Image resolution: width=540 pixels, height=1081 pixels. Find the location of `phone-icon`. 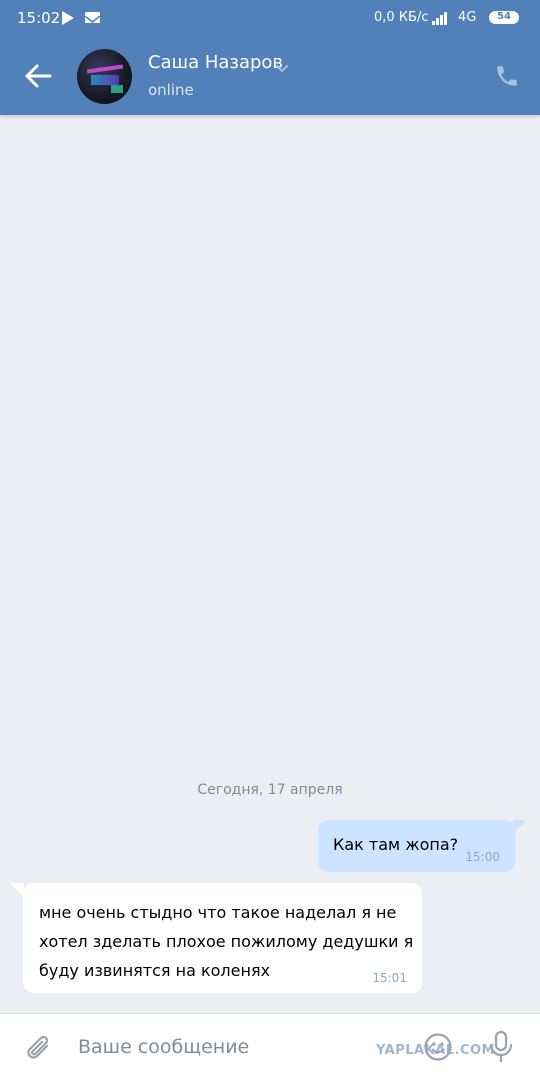

phone-icon is located at coordinates (507, 76).